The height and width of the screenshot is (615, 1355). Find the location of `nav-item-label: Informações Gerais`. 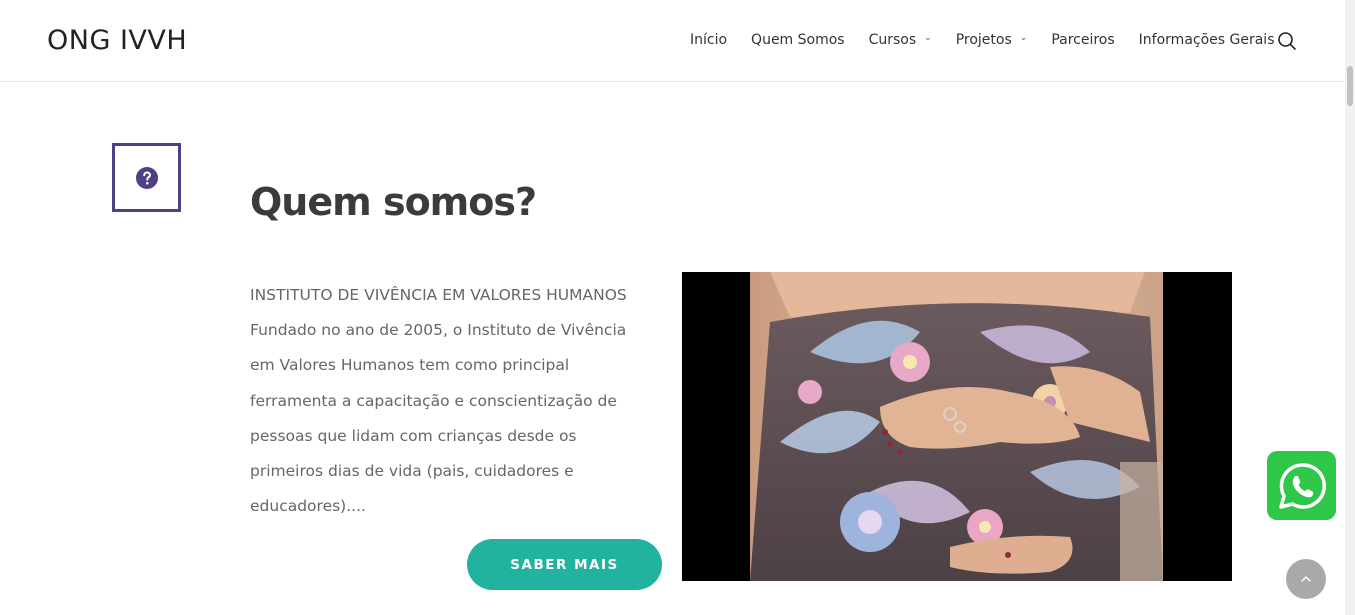

nav-item-label: Informações Gerais is located at coordinates (1206, 40).